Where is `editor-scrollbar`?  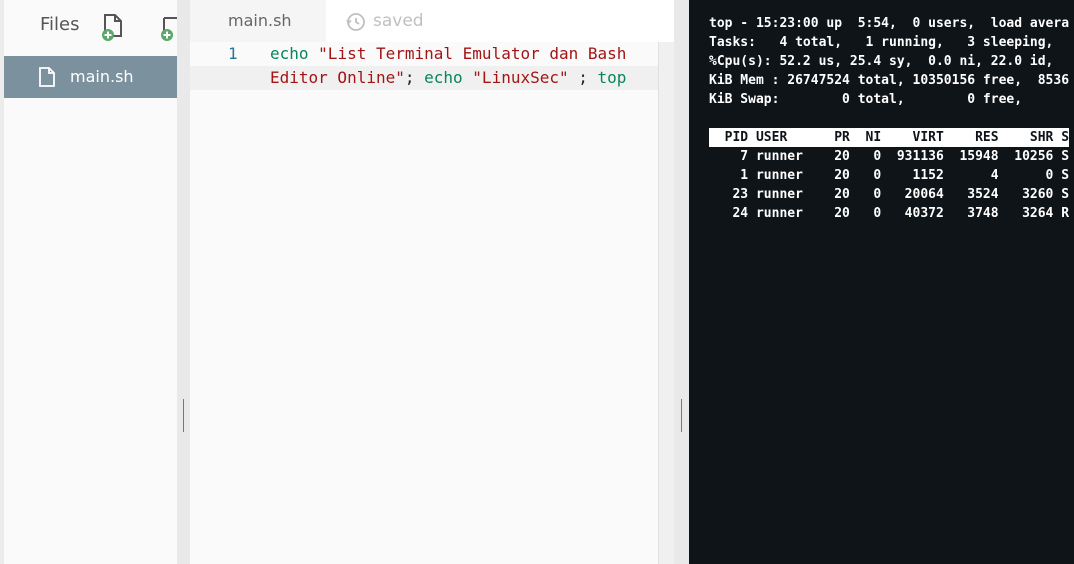
editor-scrollbar is located at coordinates (666, 303).